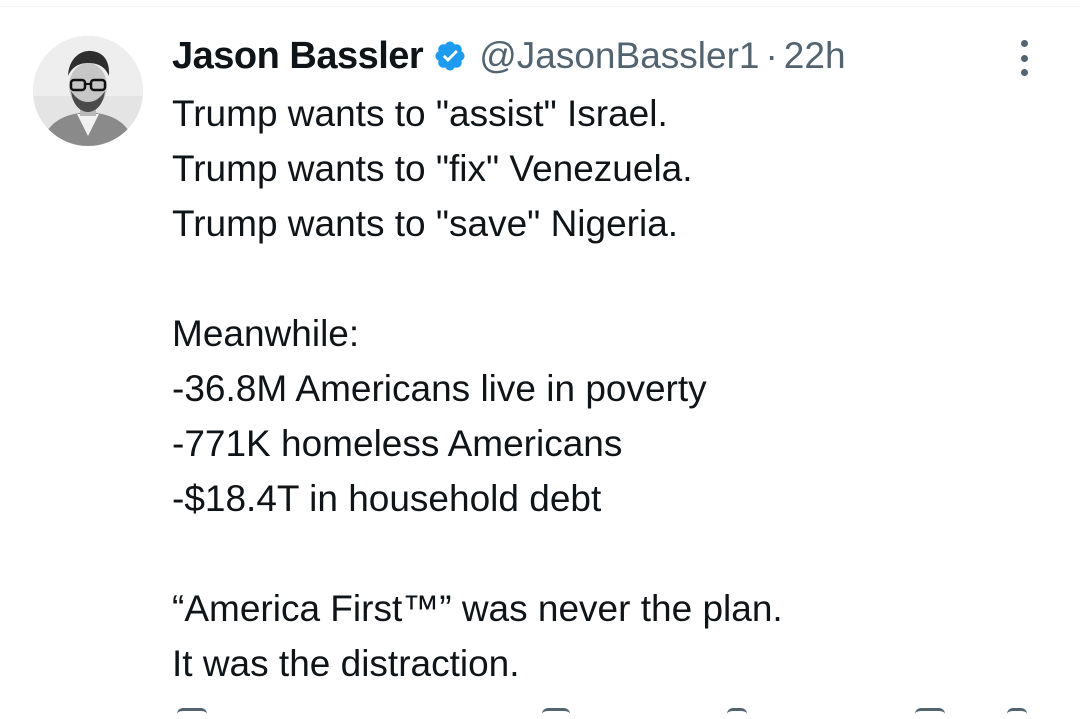 The width and height of the screenshot is (1080, 719). Describe the element at coordinates (815, 56) in the screenshot. I see `post-timestamp: 22h` at that location.